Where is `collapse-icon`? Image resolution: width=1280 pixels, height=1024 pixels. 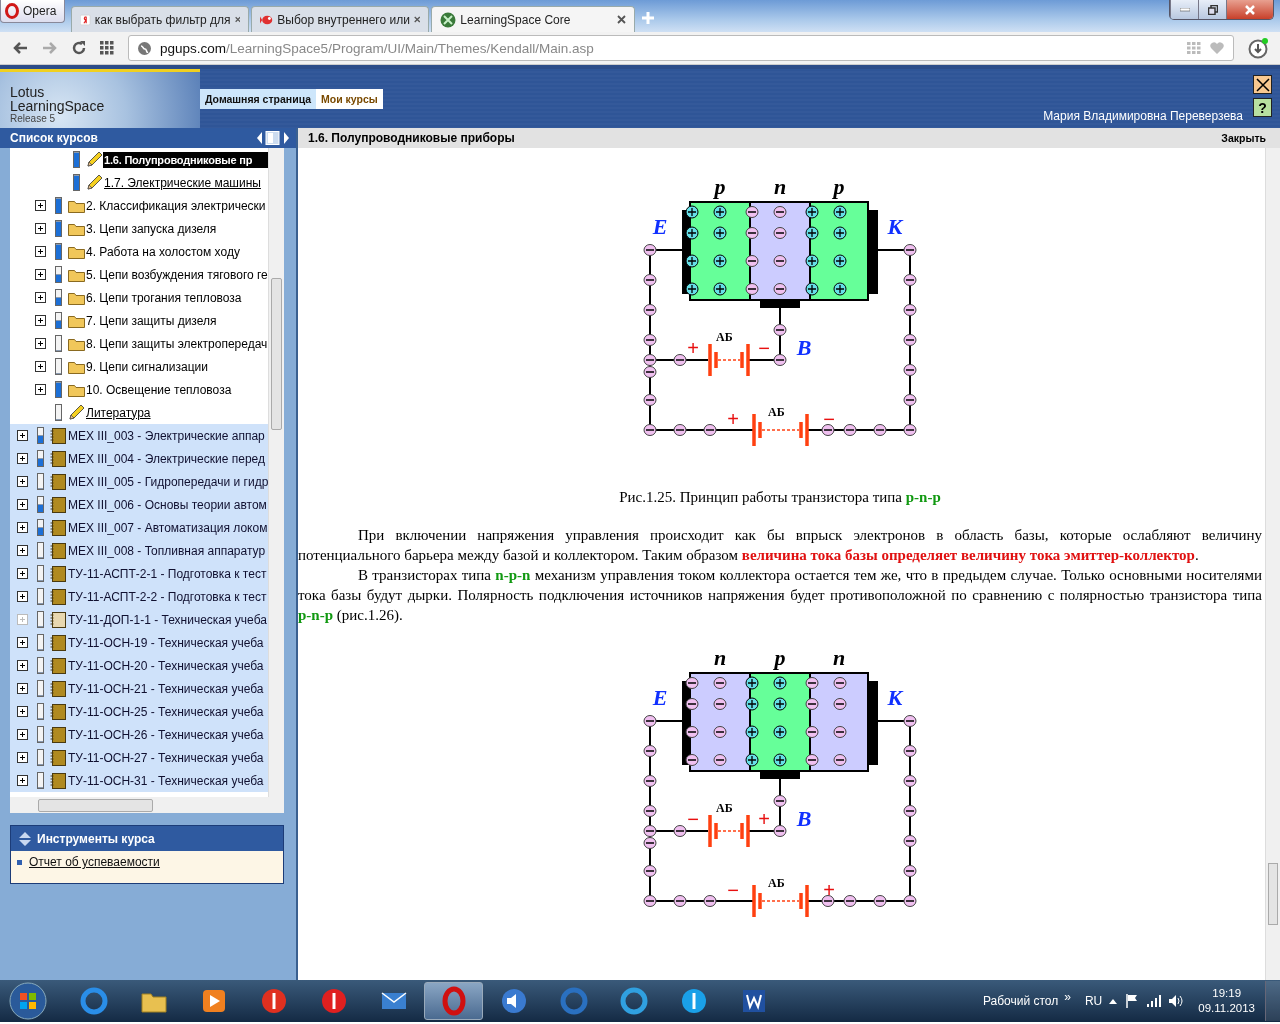 collapse-icon is located at coordinates (25, 838).